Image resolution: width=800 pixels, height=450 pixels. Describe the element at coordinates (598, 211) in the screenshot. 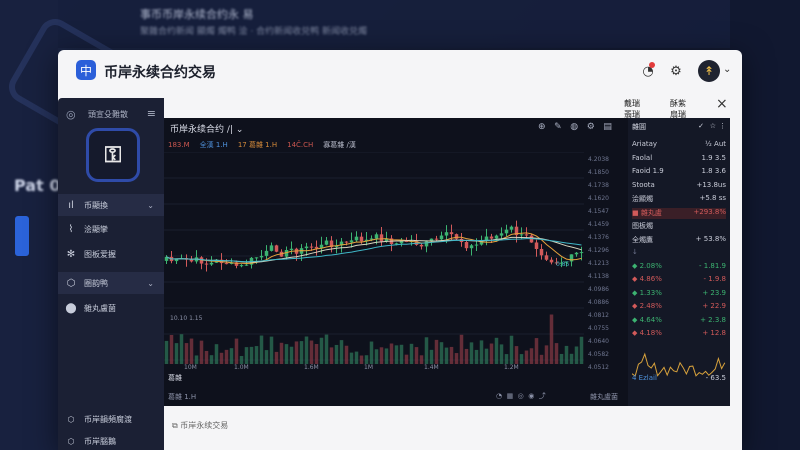

I see `price-tick: 4.1547` at that location.